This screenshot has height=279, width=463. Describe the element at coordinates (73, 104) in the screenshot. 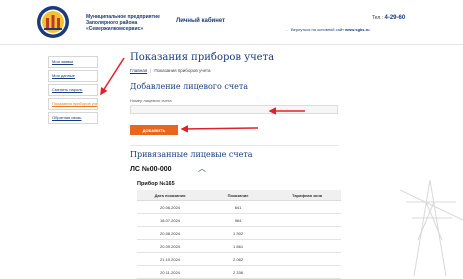

I see `sidebar-item-meter-readings: Показания приборов учета` at that location.